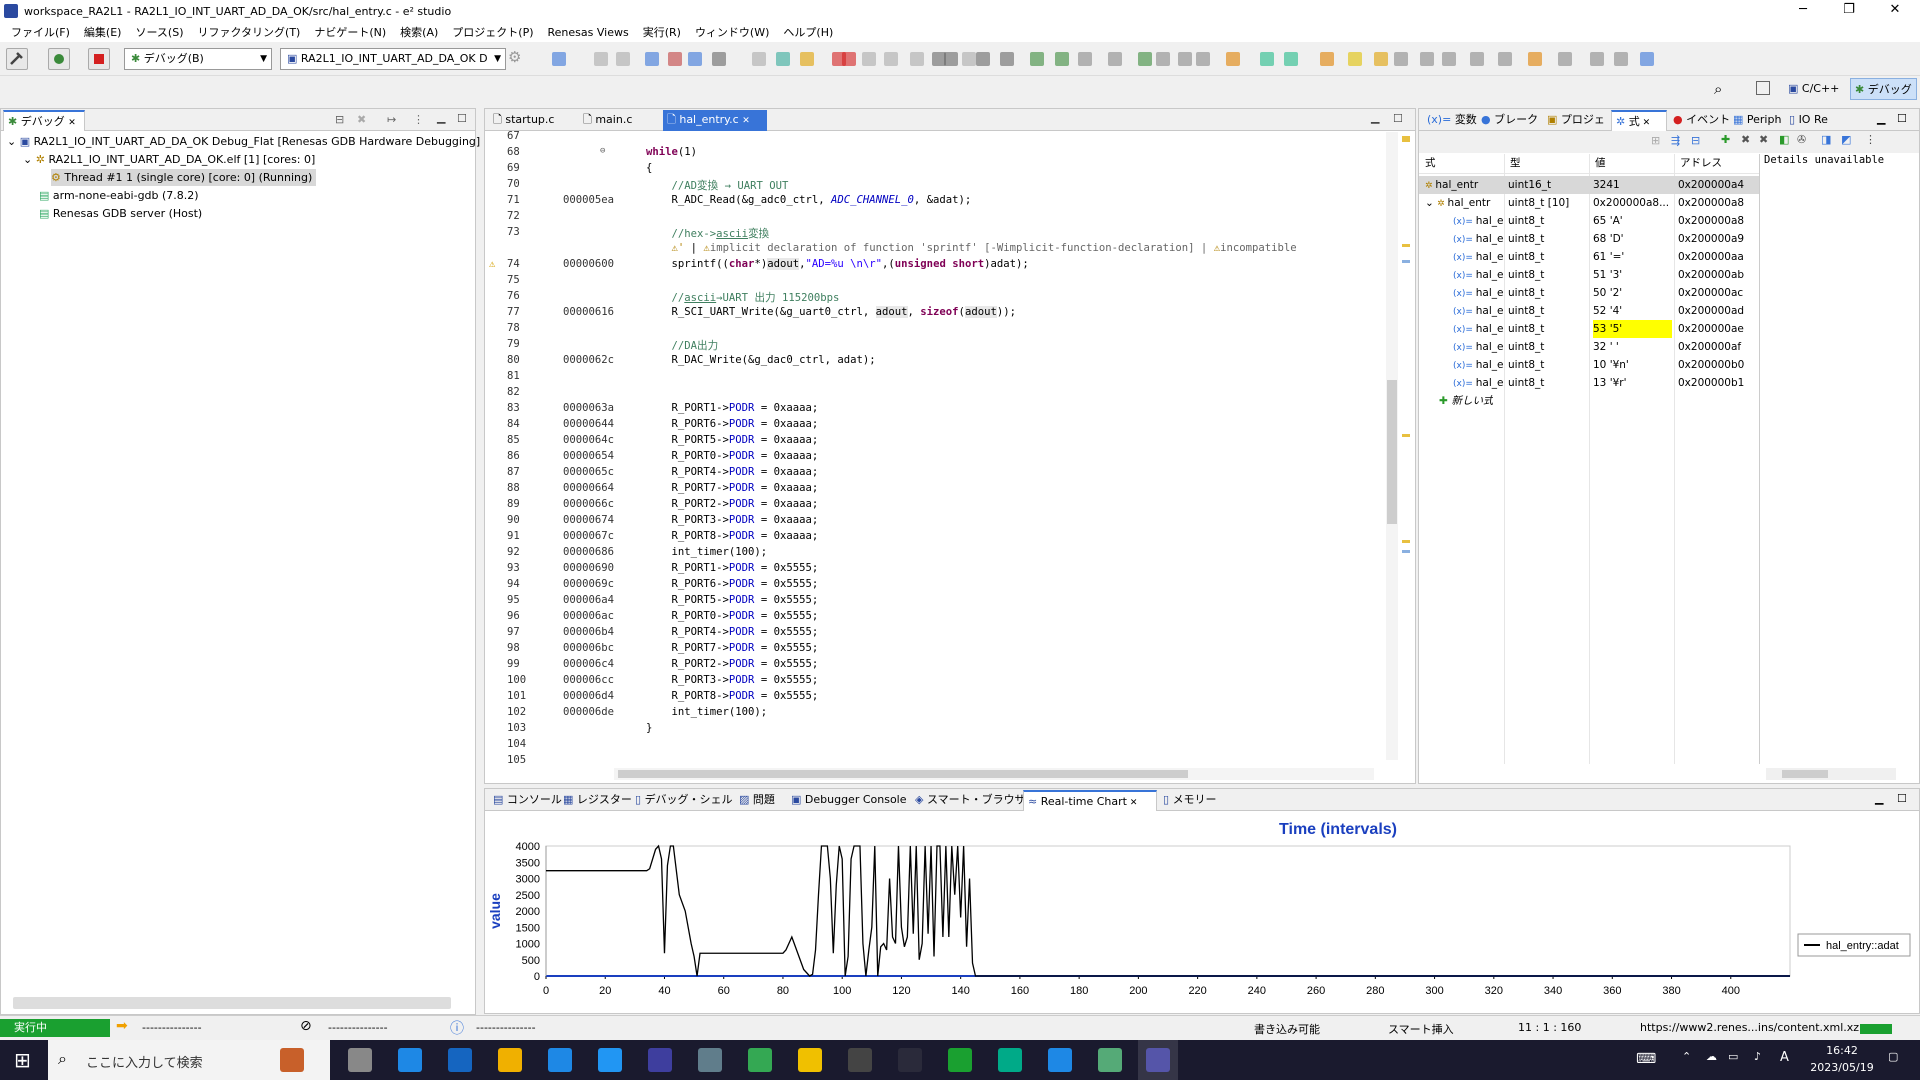  Describe the element at coordinates (1576, 120) in the screenshot. I see `tab-project: ▣ プロジェ` at that location.